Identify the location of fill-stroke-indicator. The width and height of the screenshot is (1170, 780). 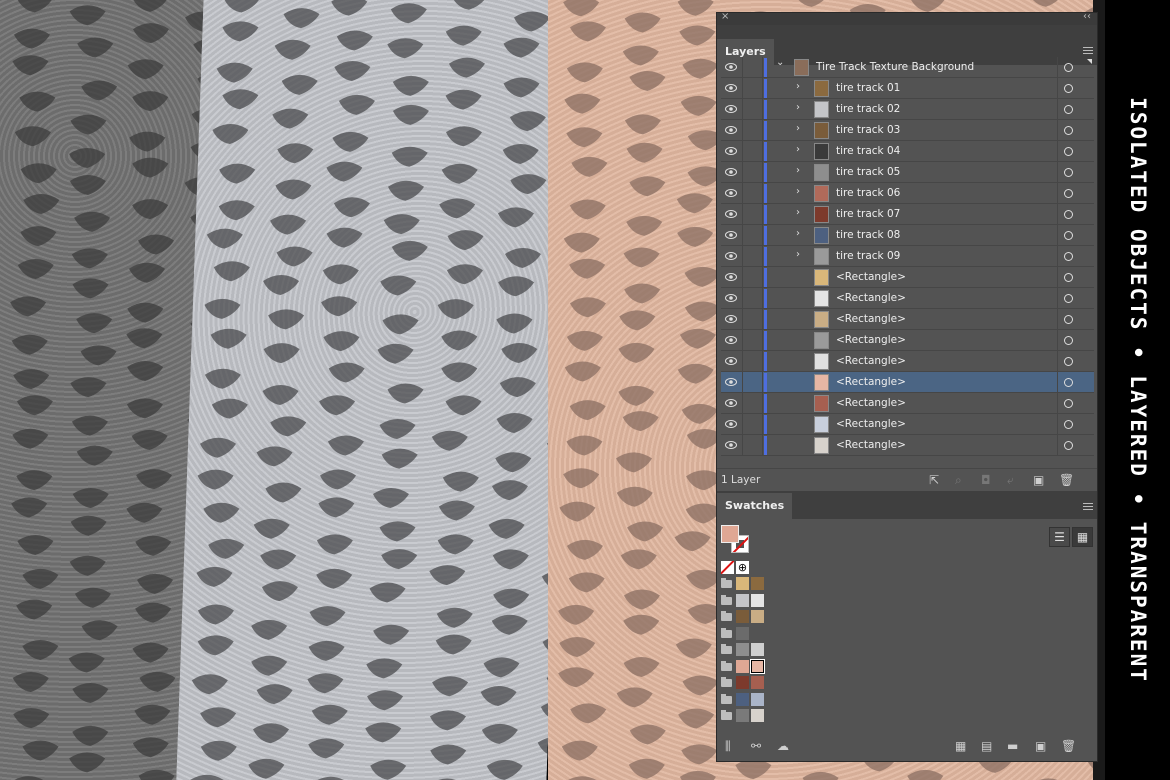
(737, 541).